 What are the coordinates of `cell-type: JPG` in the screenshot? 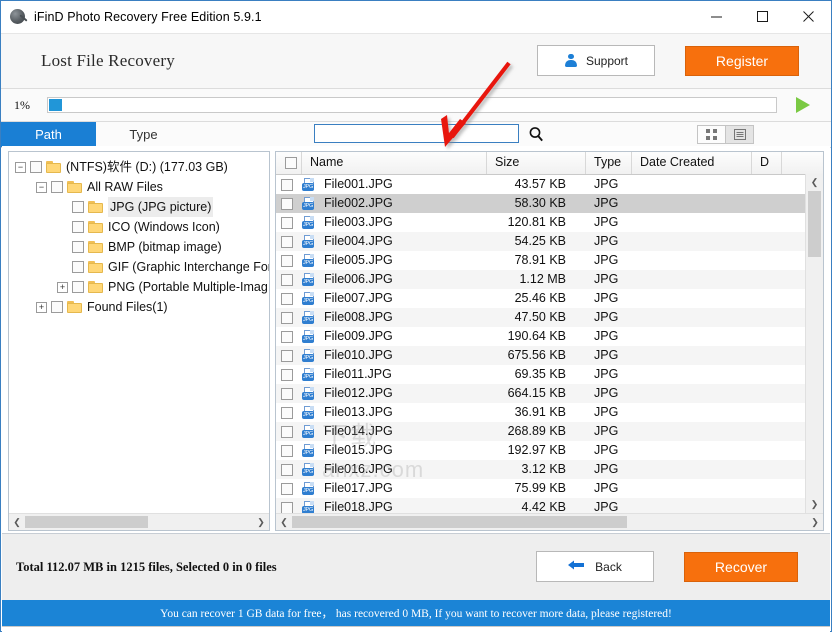 It's located at (606, 222).